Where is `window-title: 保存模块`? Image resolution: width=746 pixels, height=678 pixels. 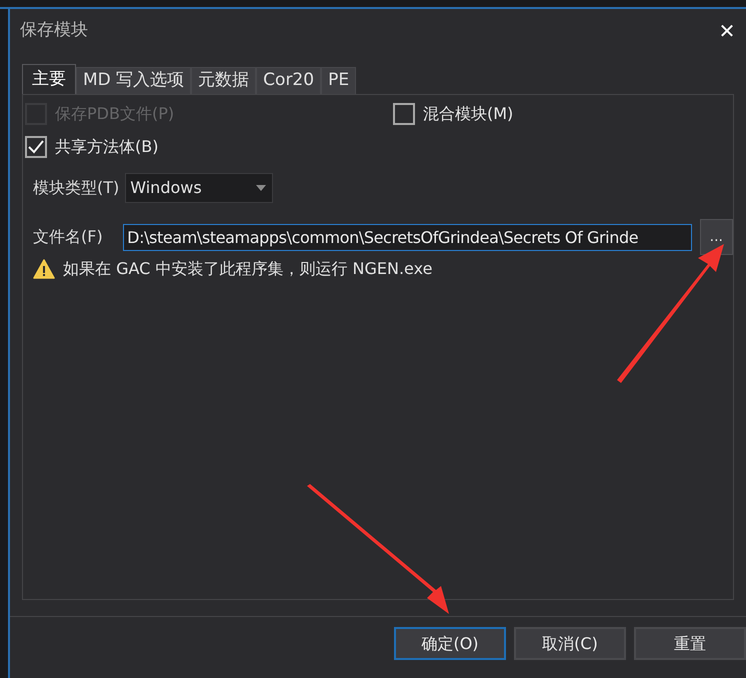
window-title: 保存模块 is located at coordinates (54, 30).